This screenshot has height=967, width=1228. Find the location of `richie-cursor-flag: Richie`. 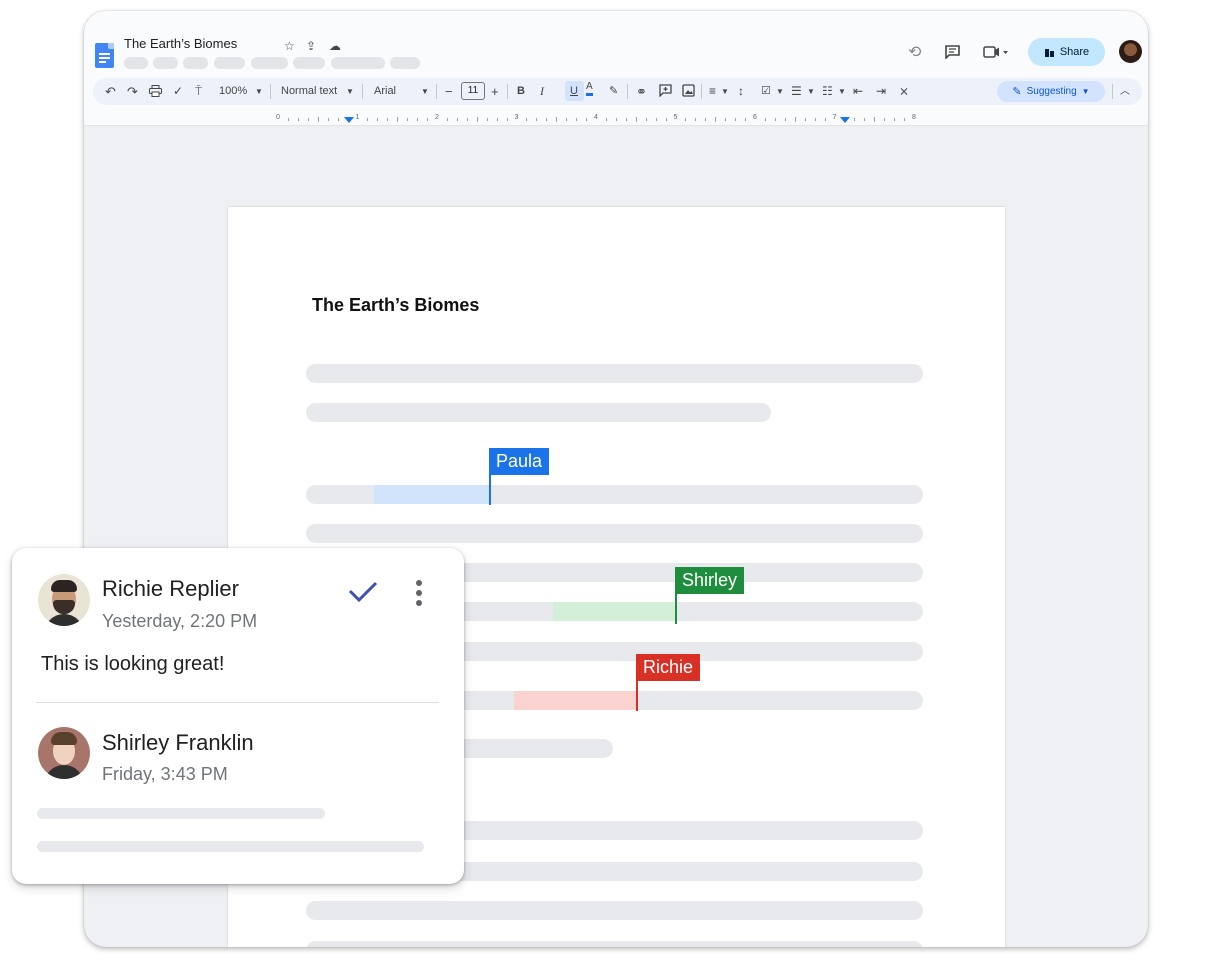

richie-cursor-flag: Richie is located at coordinates (668, 667).